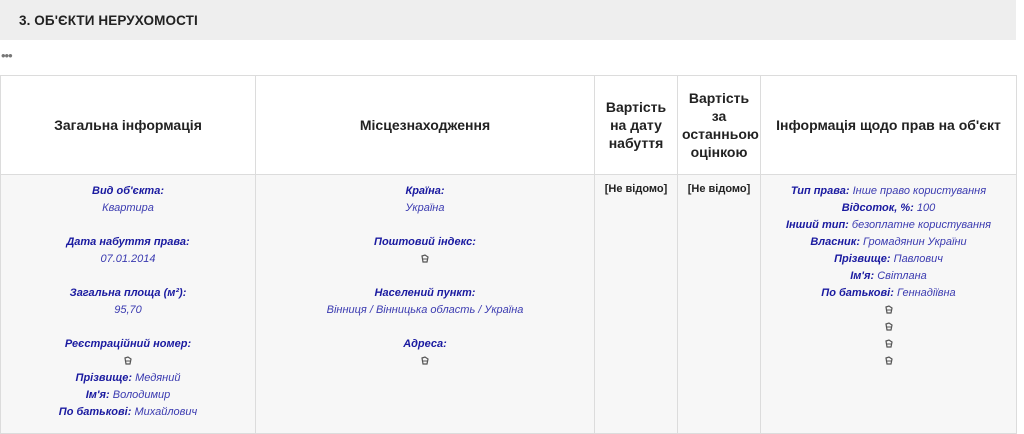  Describe the element at coordinates (636, 125) in the screenshot. I see `header-cost-acquisition: Вартість на дату набуття` at that location.